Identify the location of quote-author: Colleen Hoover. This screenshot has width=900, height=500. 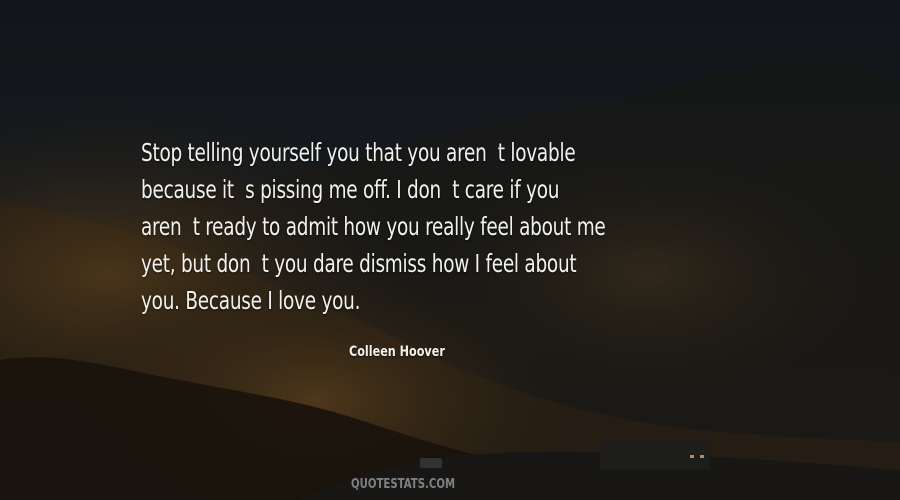
(397, 352).